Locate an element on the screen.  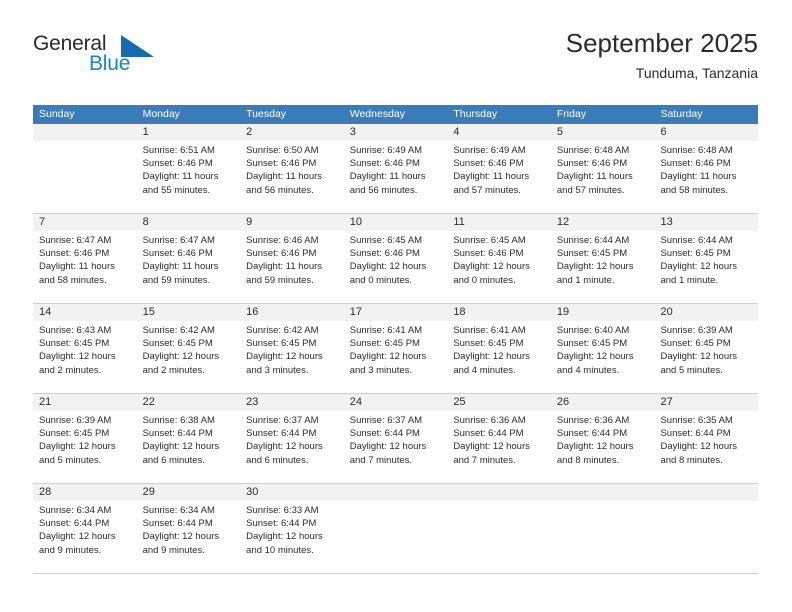
daylight-text-line2: and 7 minutes. is located at coordinates (484, 460).